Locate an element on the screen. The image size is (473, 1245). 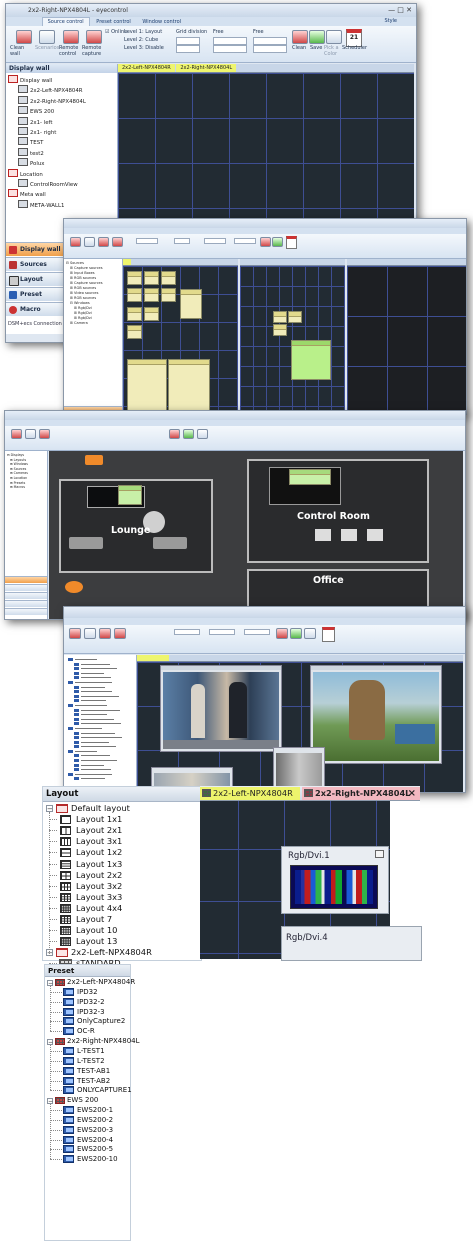
tab-2x2-right: 2x2-Right-NPX4804L × is located at coordinates (361, 793).